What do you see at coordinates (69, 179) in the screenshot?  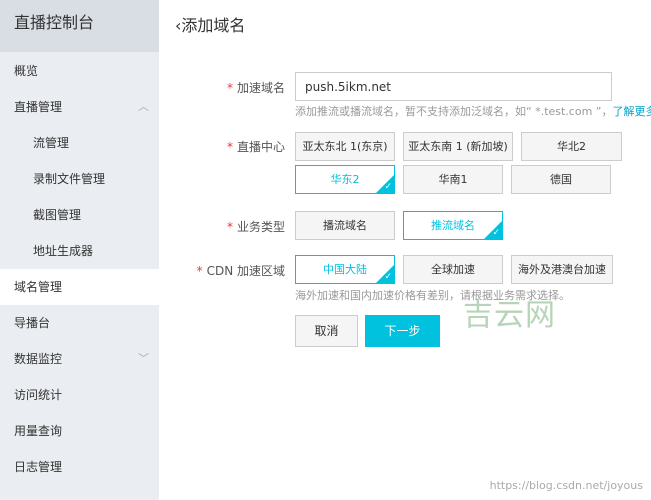 I see `sidebar-item-label: 录制文件管理` at bounding box center [69, 179].